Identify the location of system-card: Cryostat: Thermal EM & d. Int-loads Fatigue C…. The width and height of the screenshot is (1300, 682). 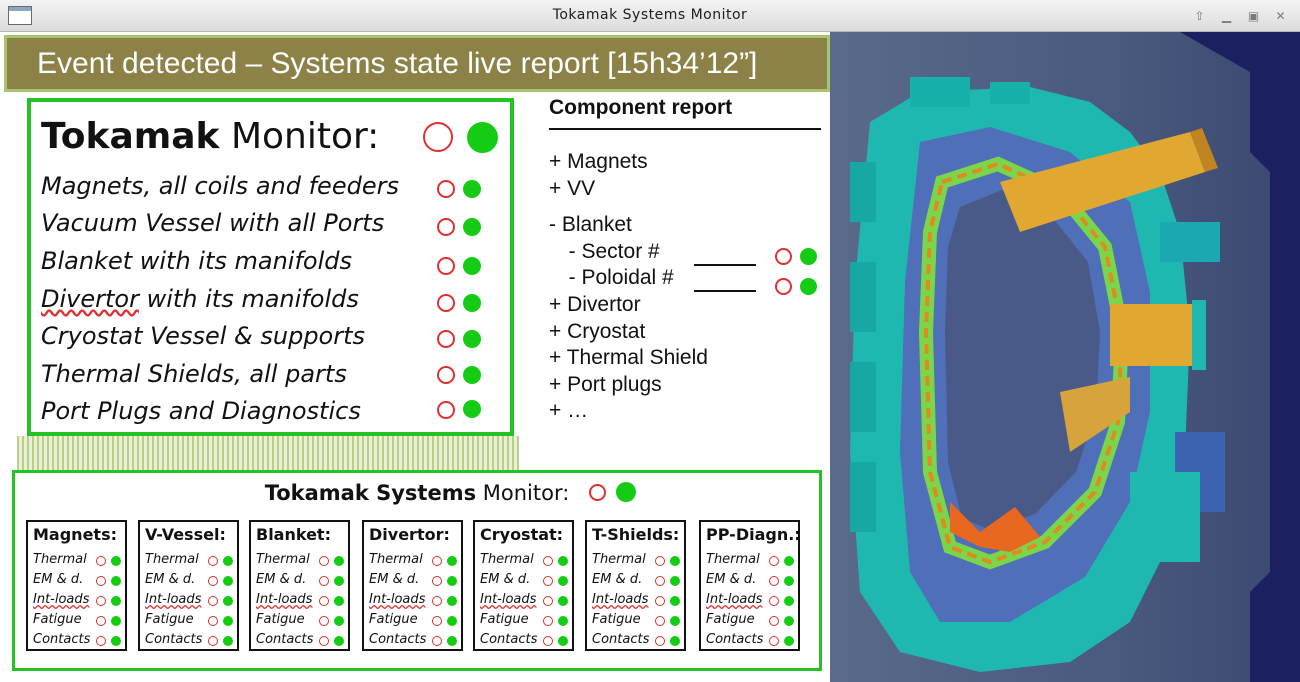
(523, 585).